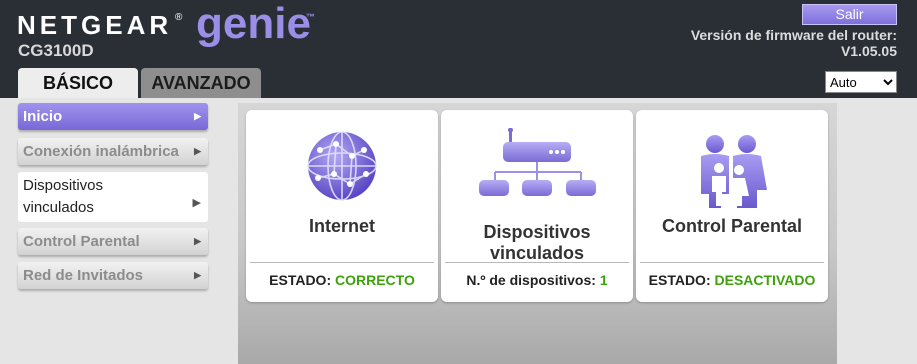 The image size is (917, 364). What do you see at coordinates (113, 116) in the screenshot?
I see `sidebar-item-home: Inicio ▶` at bounding box center [113, 116].